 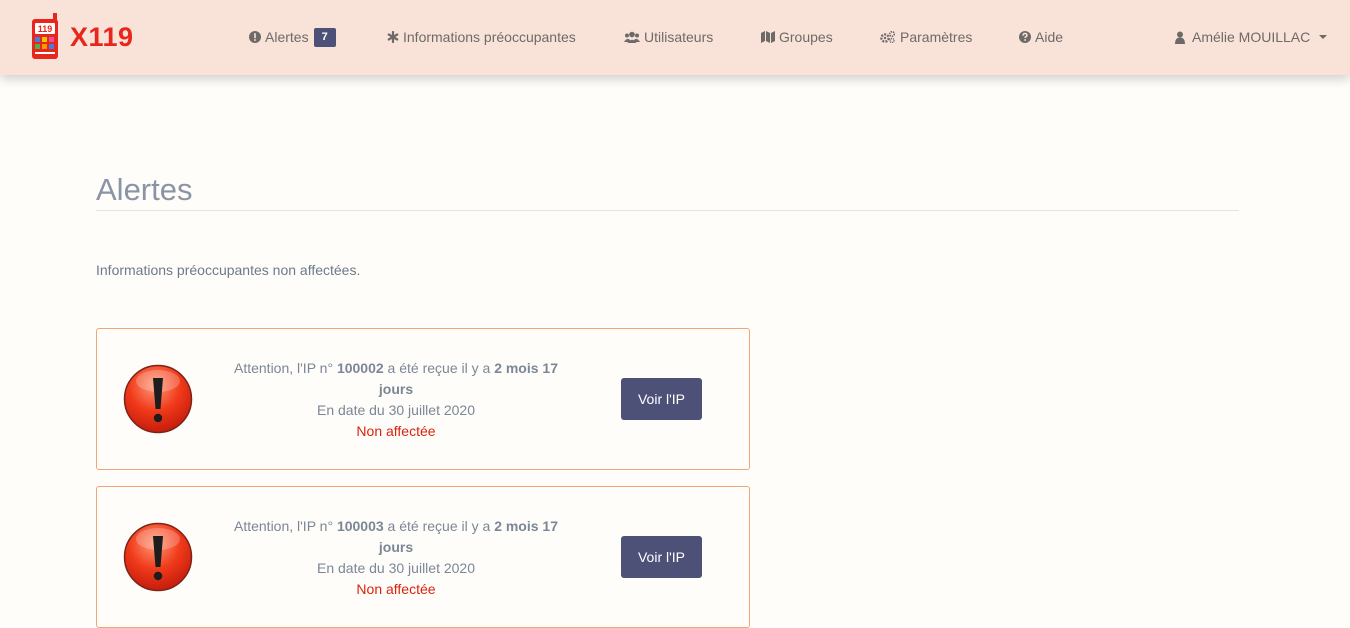 I want to click on nav-alertes: Alertes 7, so click(x=292, y=37).